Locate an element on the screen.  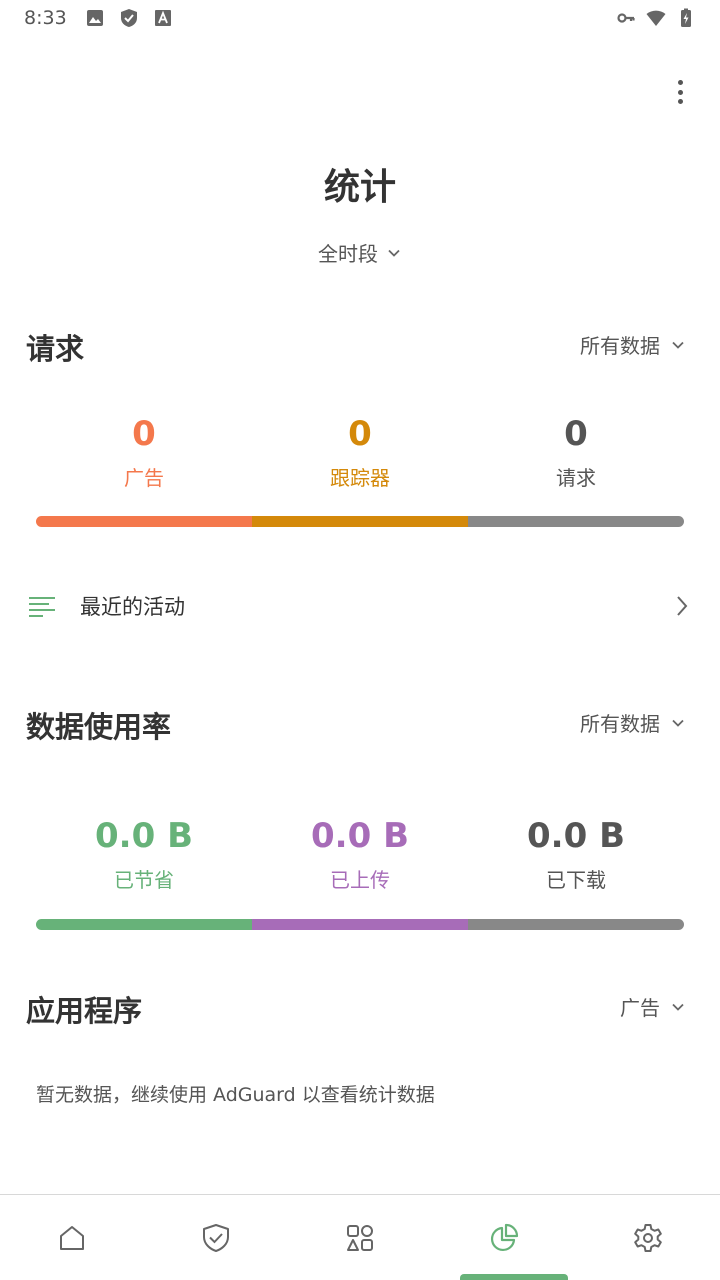
stat-label: 跟踪器 is located at coordinates (360, 478).